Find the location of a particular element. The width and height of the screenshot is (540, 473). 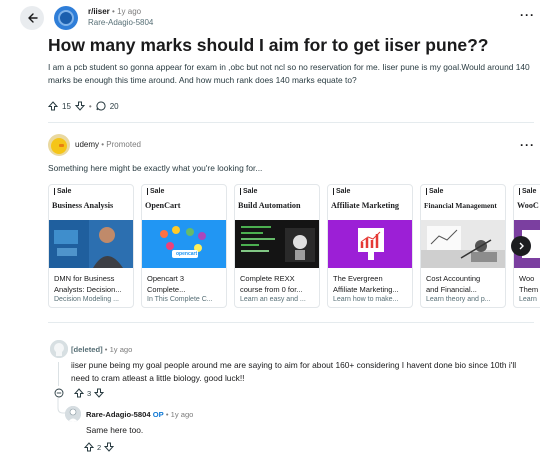

vote-count: 15 is located at coordinates (66, 106).